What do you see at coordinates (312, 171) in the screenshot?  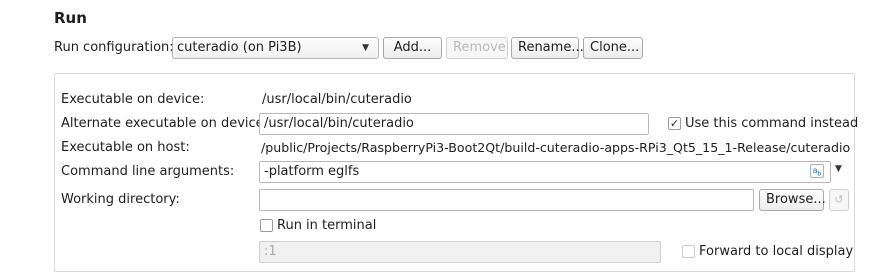 I see `cmd-args-value: -platform eglfs` at bounding box center [312, 171].